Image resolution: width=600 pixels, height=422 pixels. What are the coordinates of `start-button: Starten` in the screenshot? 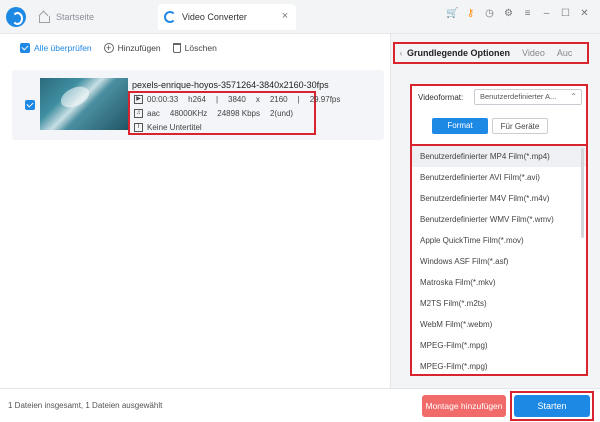 It's located at (552, 406).